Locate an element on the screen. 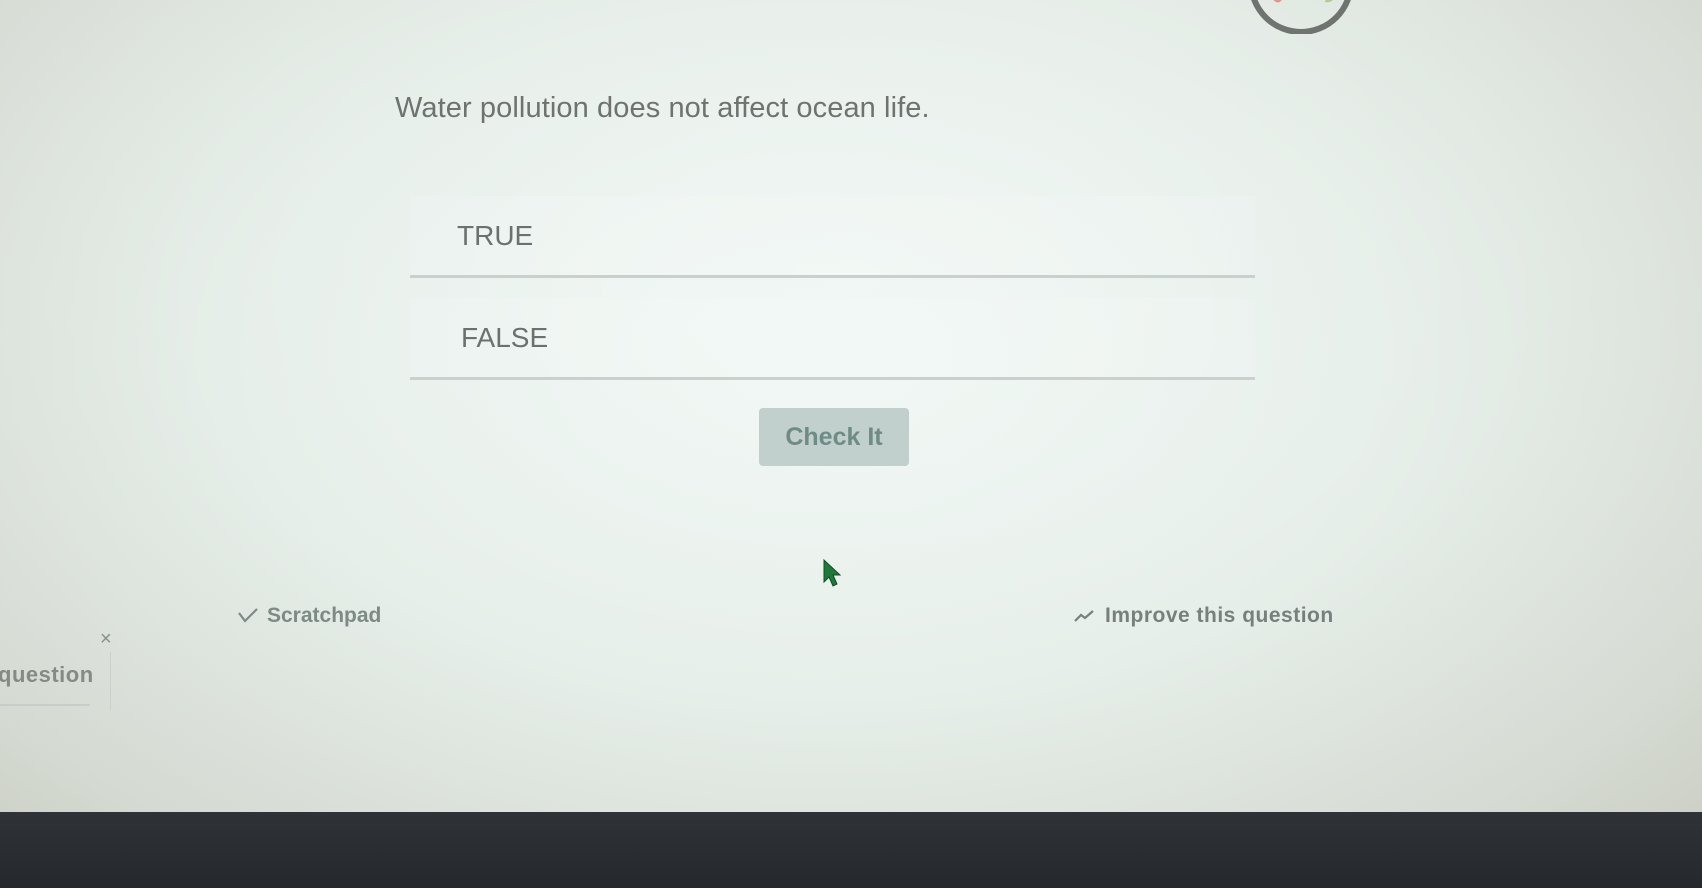  choice-false-label: FALSE is located at coordinates (505, 337).